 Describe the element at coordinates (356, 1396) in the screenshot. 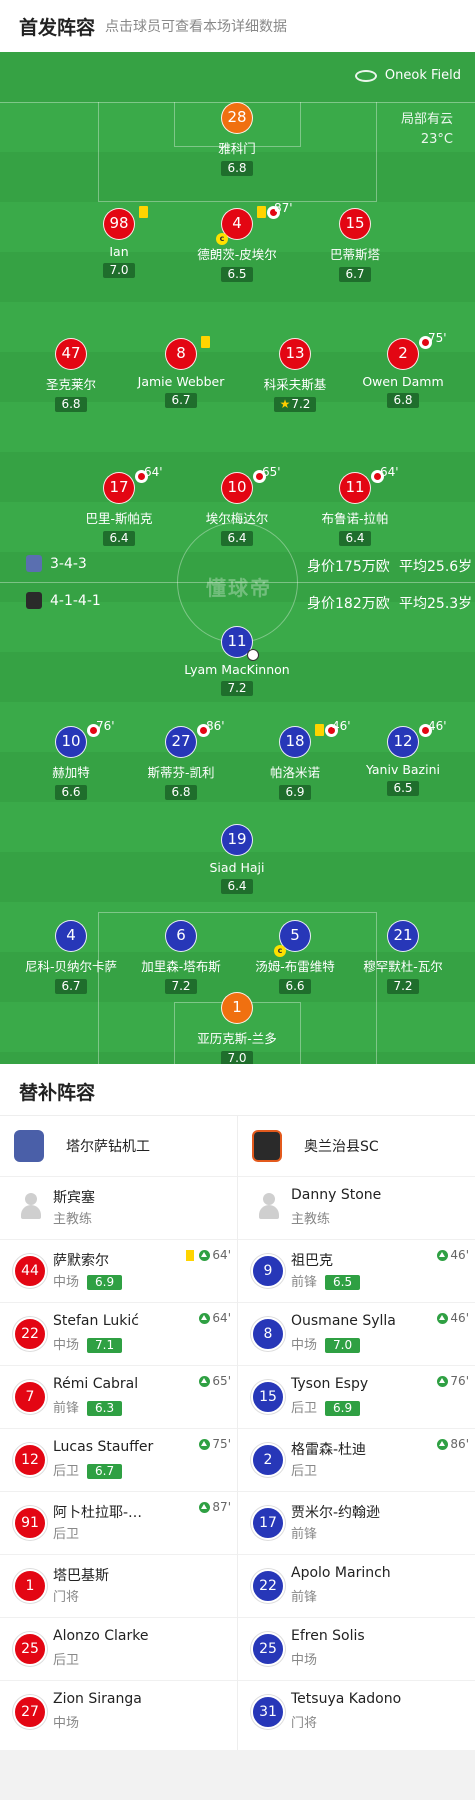

I see `away-sub-row: 15 Tyson Espy 后卫 6.9 76'` at that location.